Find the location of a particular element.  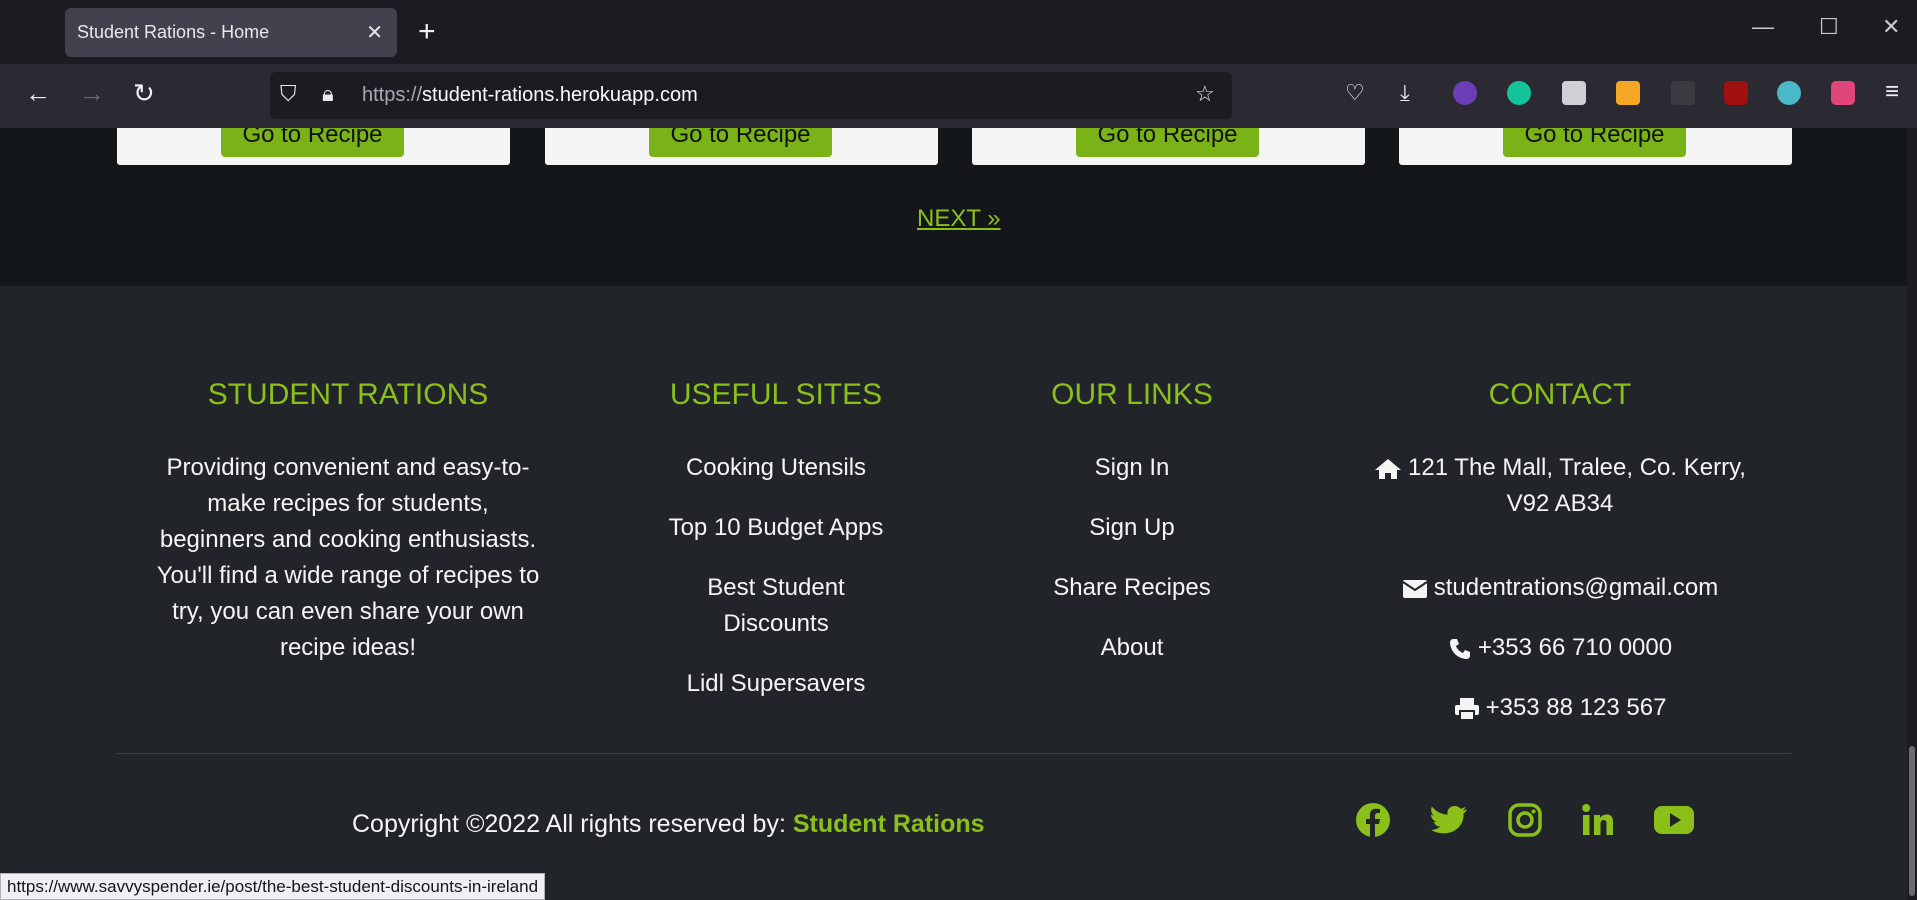

contact-fax: +353 88 123 567 is located at coordinates (1560, 708).